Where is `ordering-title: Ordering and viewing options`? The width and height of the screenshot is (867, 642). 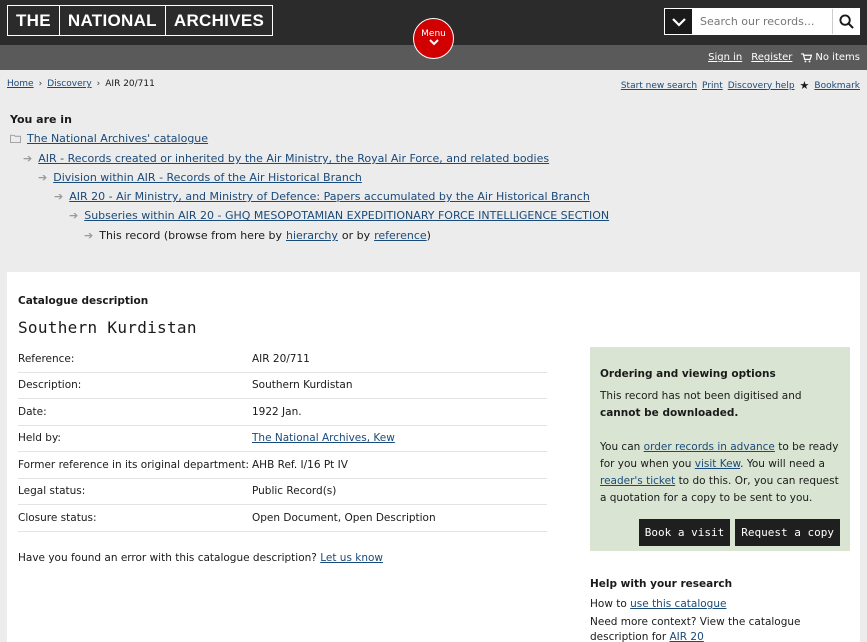 ordering-title: Ordering and viewing options is located at coordinates (688, 374).